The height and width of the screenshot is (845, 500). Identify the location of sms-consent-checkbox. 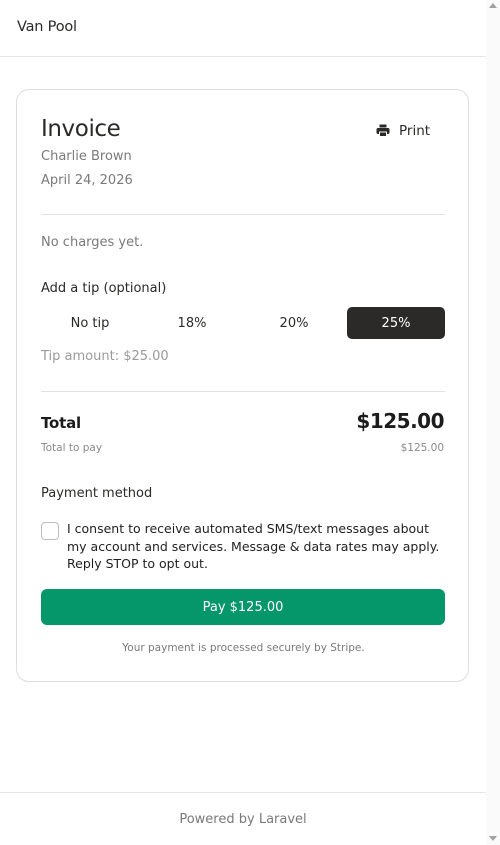
(50, 531).